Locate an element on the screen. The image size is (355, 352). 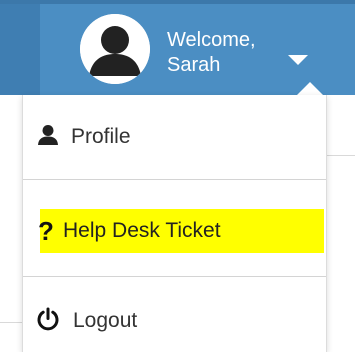
menu-item-profile: Profile is located at coordinates (174, 137).